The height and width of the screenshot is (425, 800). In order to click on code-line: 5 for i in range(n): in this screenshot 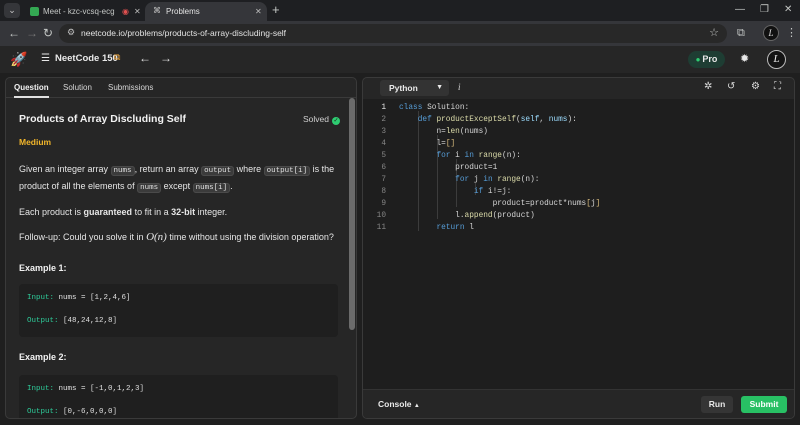, I will do `click(578, 156)`.